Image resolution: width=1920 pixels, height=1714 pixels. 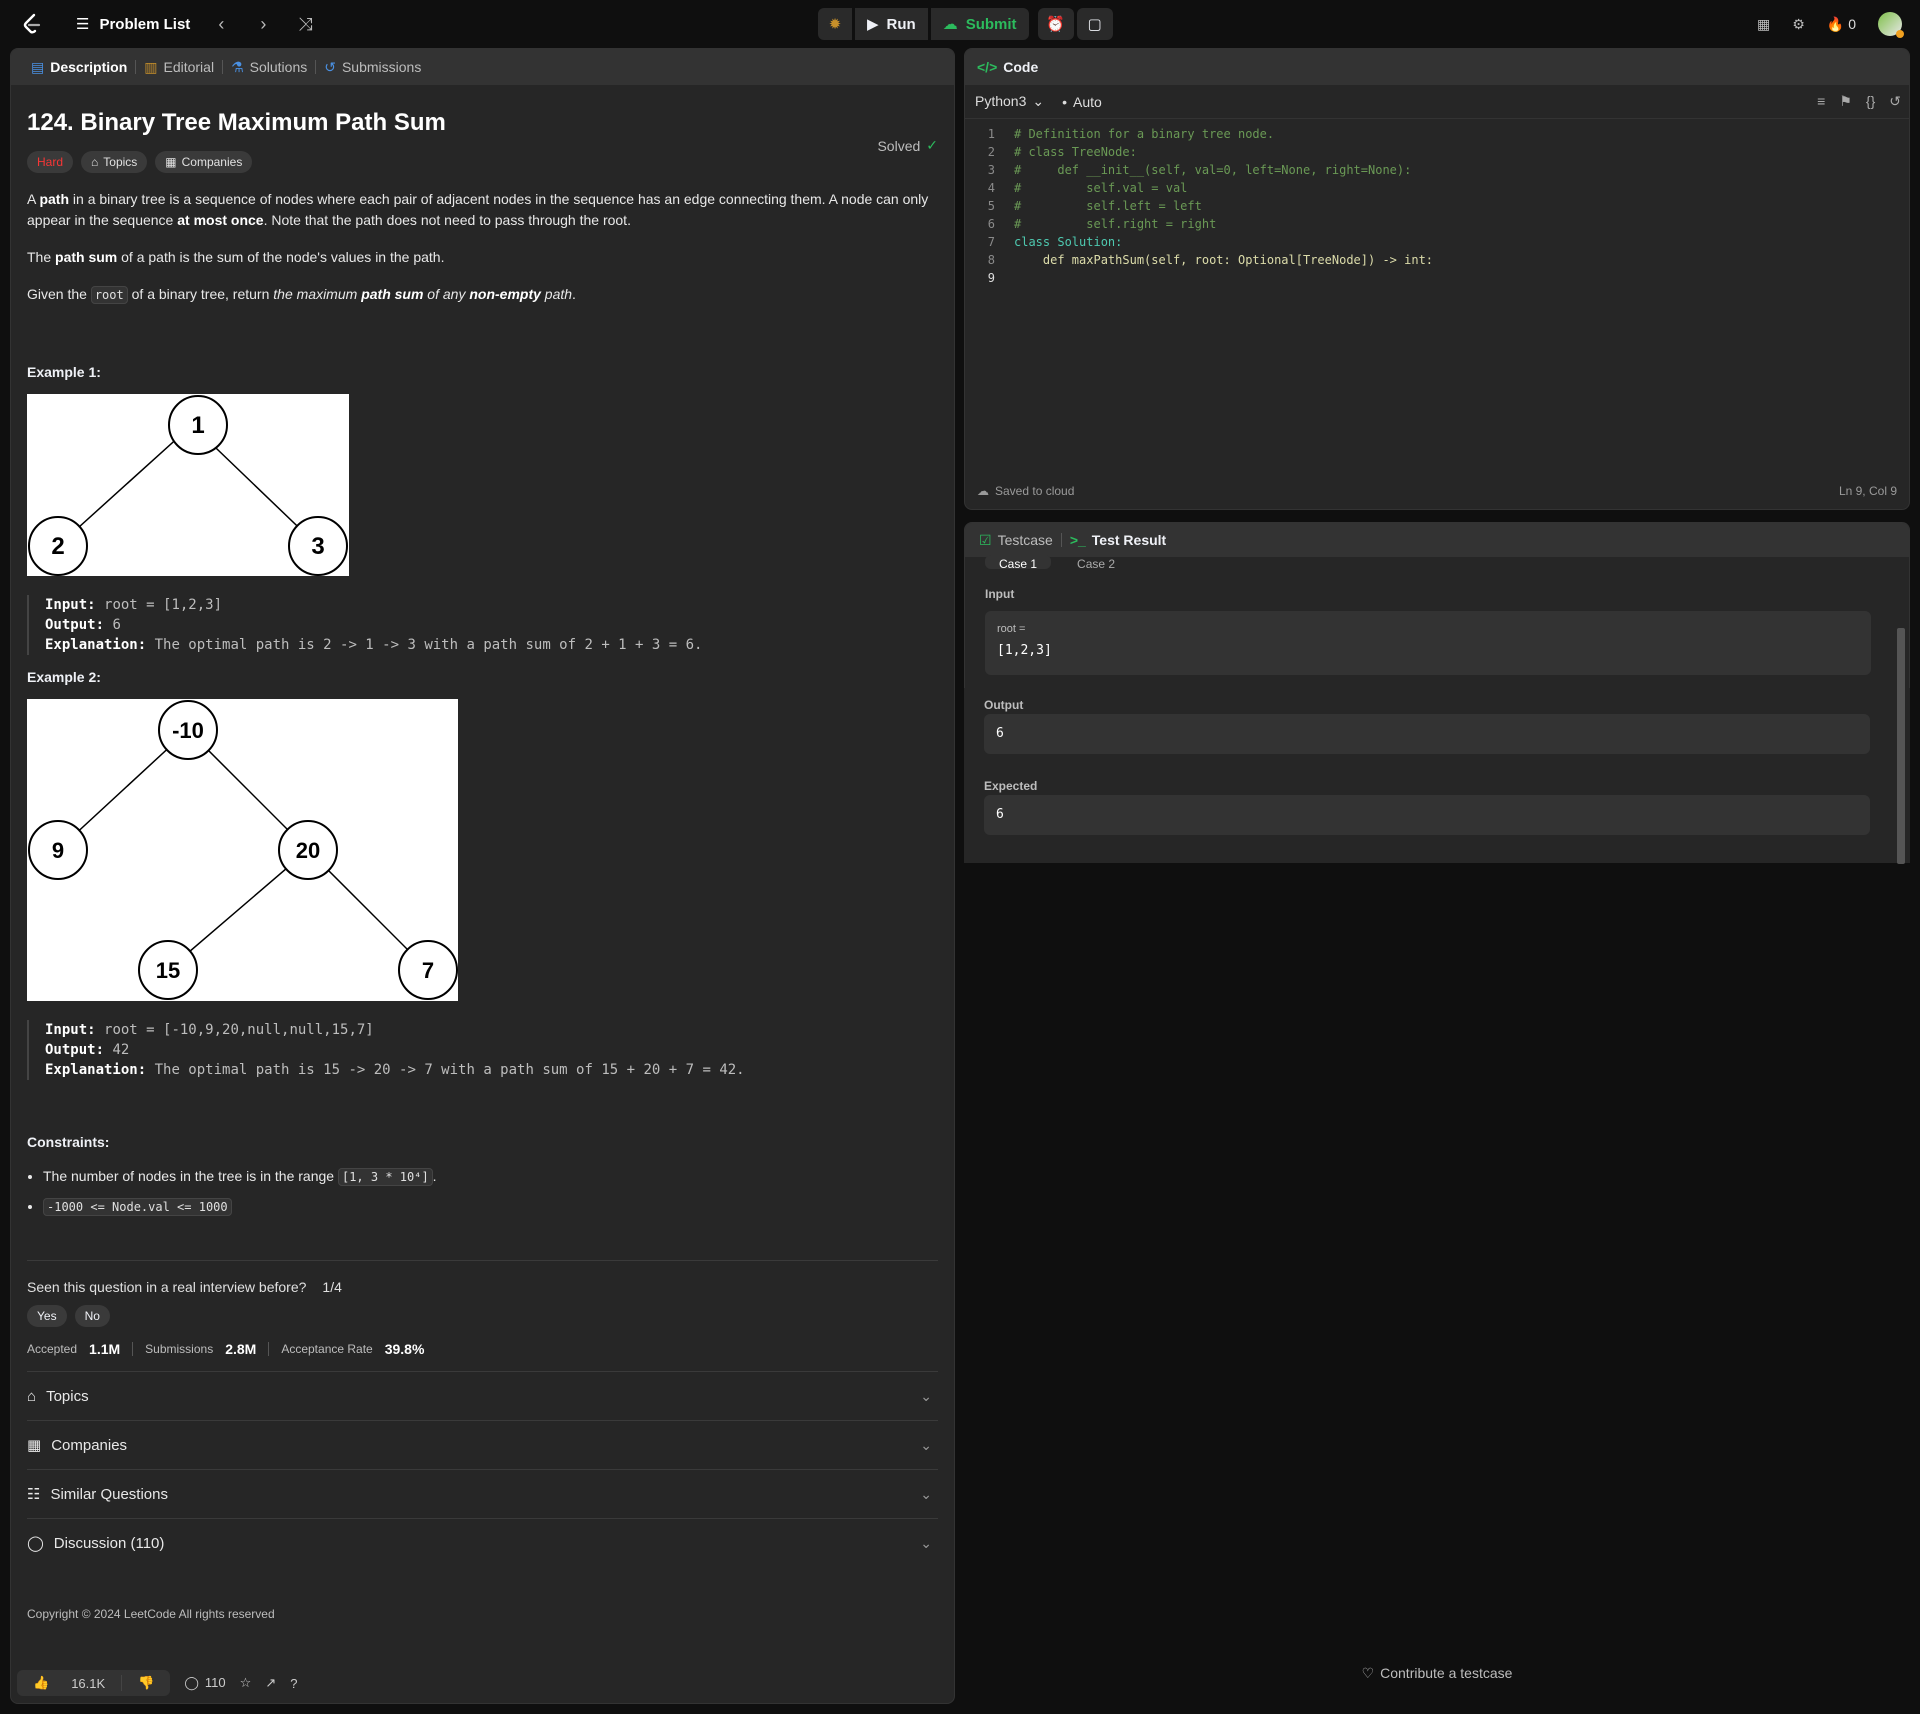 I want to click on tab-description: ▤ Description, so click(x=79, y=67).